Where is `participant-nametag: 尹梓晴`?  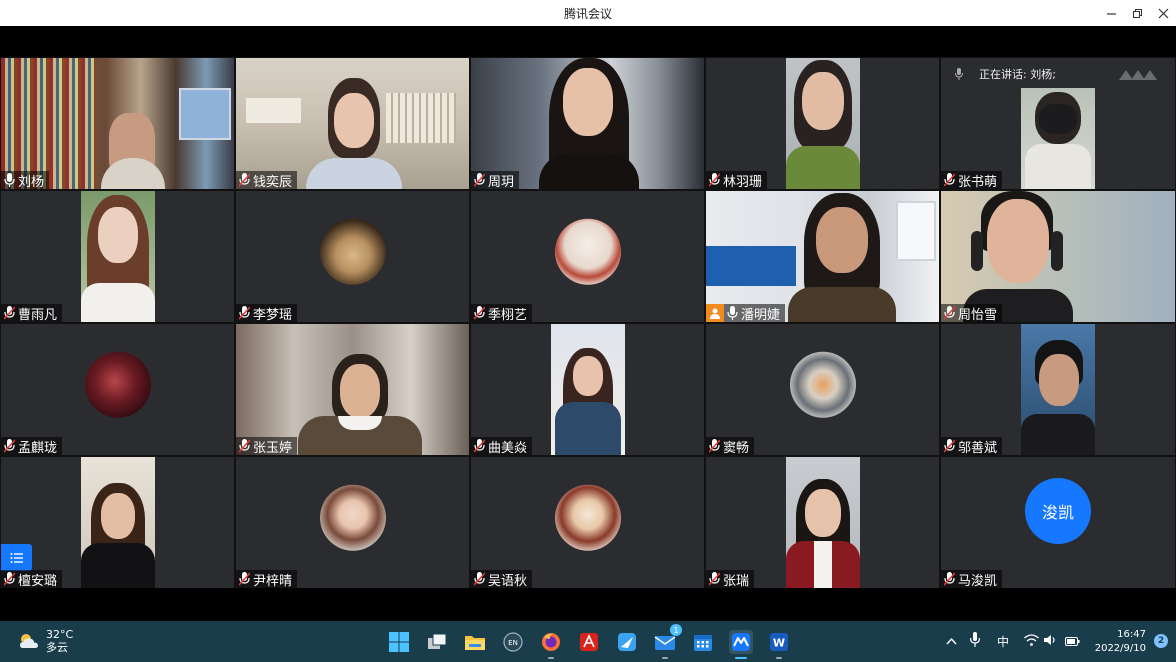
participant-nametag: 尹梓晴 is located at coordinates (267, 579).